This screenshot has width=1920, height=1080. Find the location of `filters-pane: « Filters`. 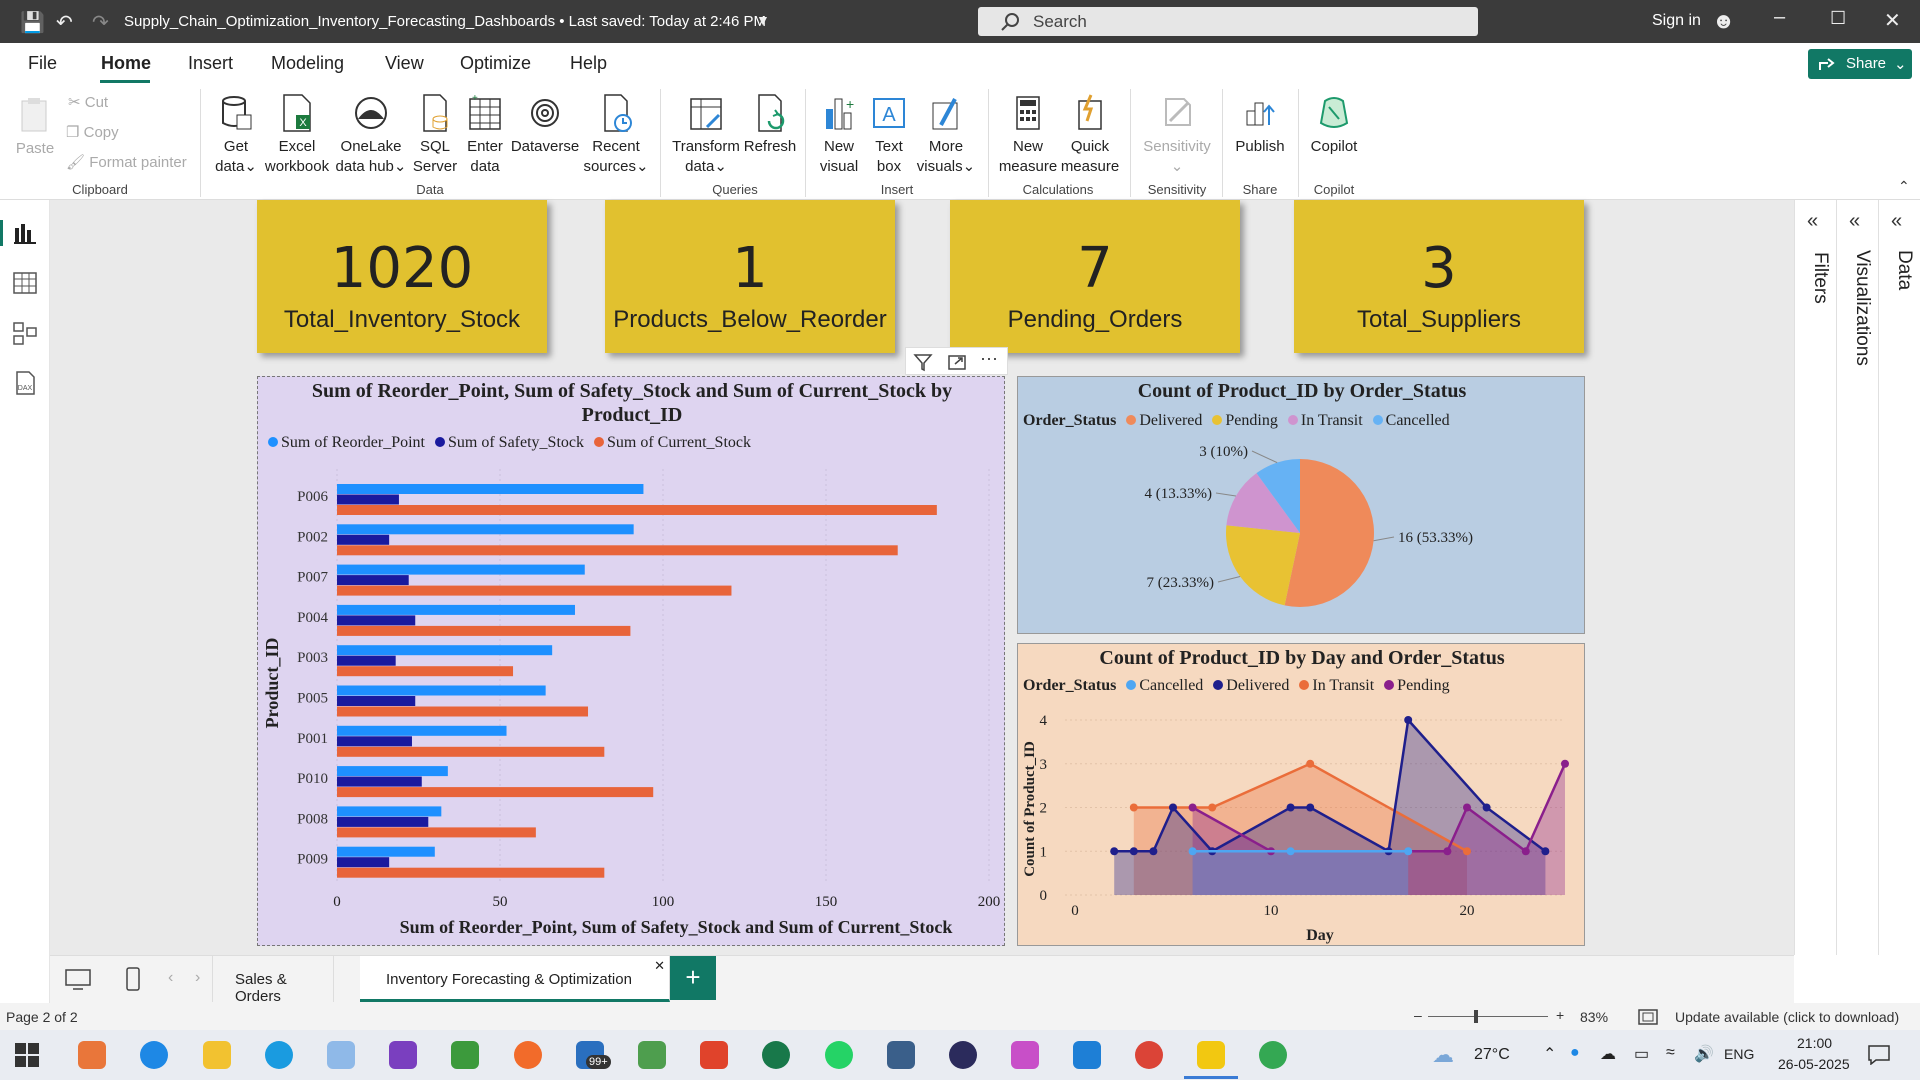

filters-pane: « Filters is located at coordinates (1815, 577).